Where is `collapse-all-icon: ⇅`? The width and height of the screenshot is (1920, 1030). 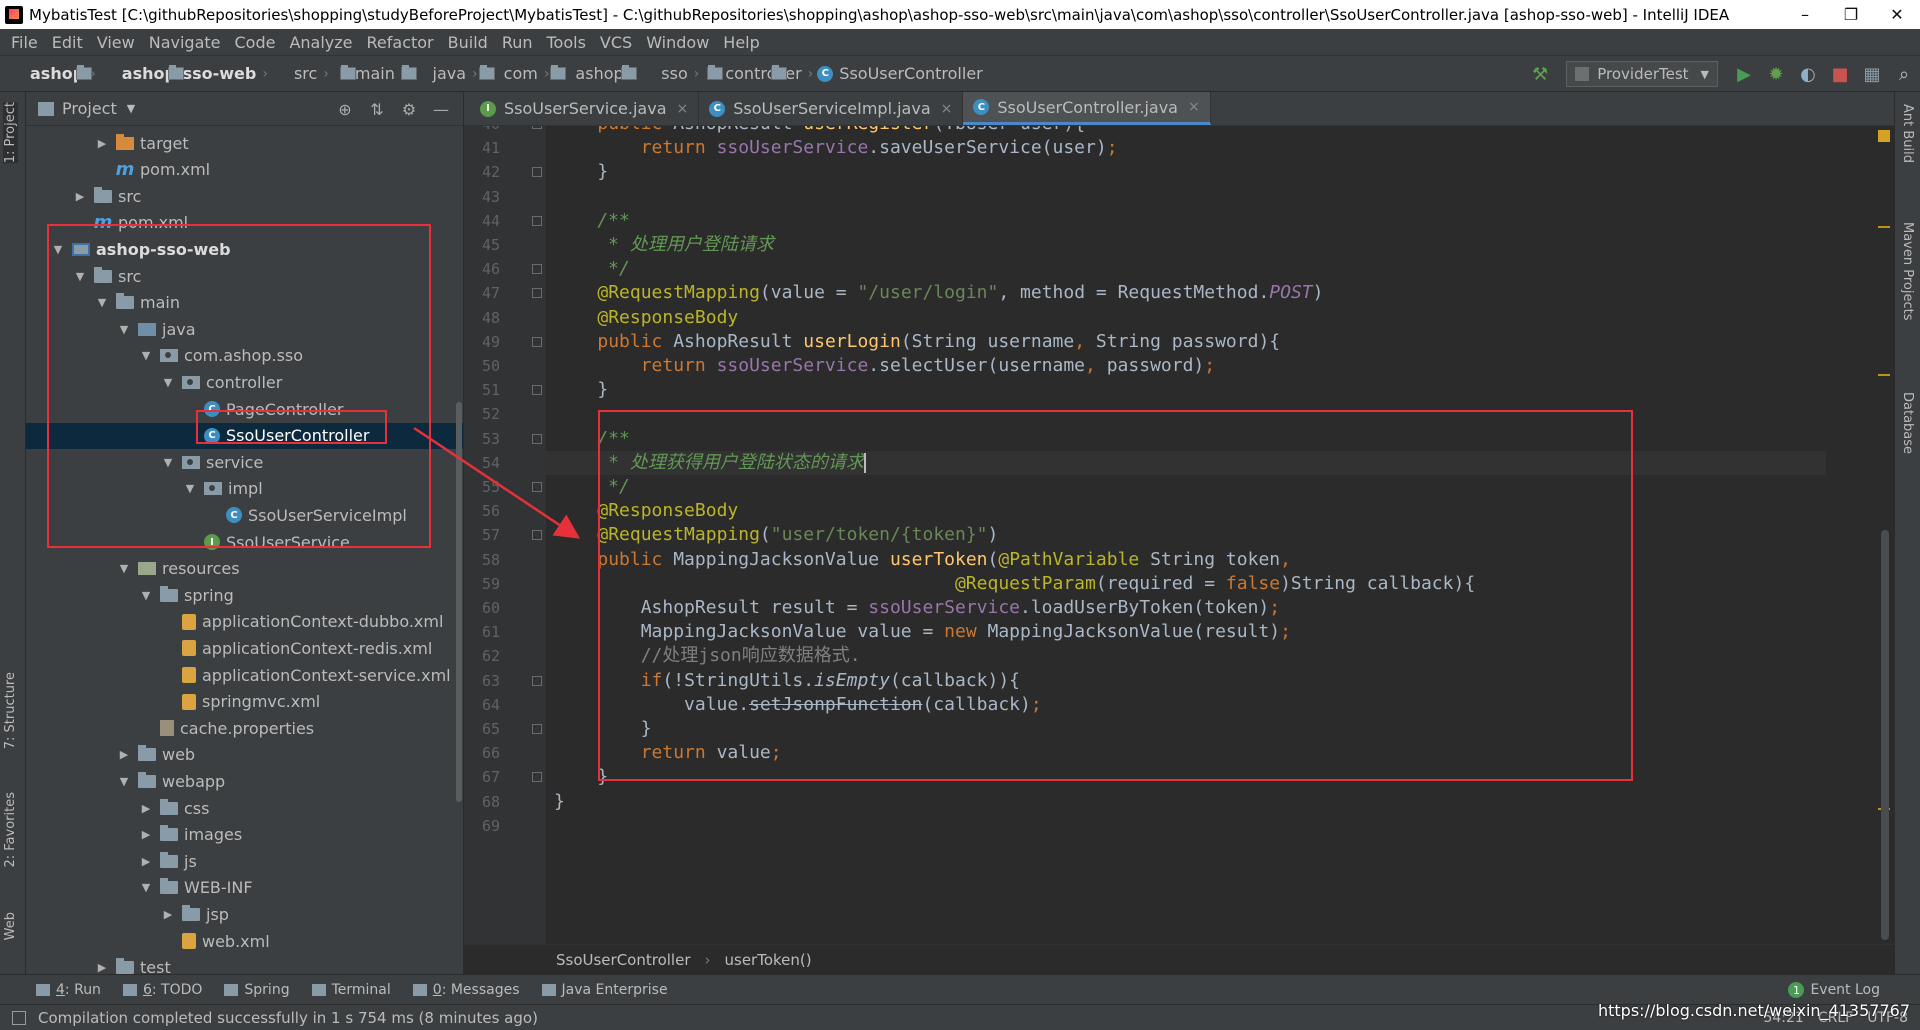
collapse-all-icon: ⇅ is located at coordinates (377, 109).